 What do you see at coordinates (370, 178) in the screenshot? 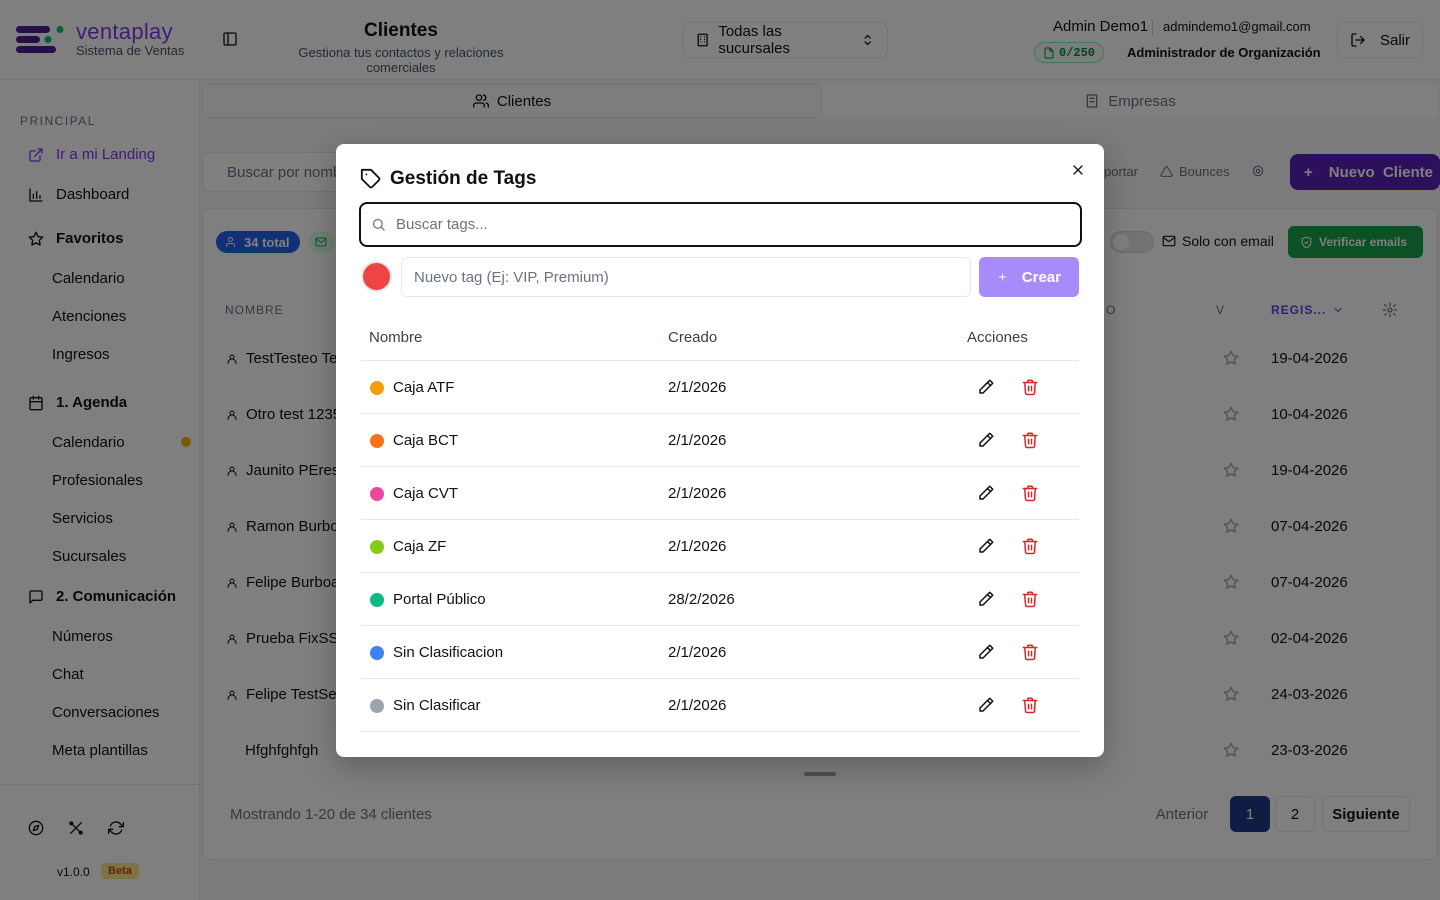
I see `tag-icon` at bounding box center [370, 178].